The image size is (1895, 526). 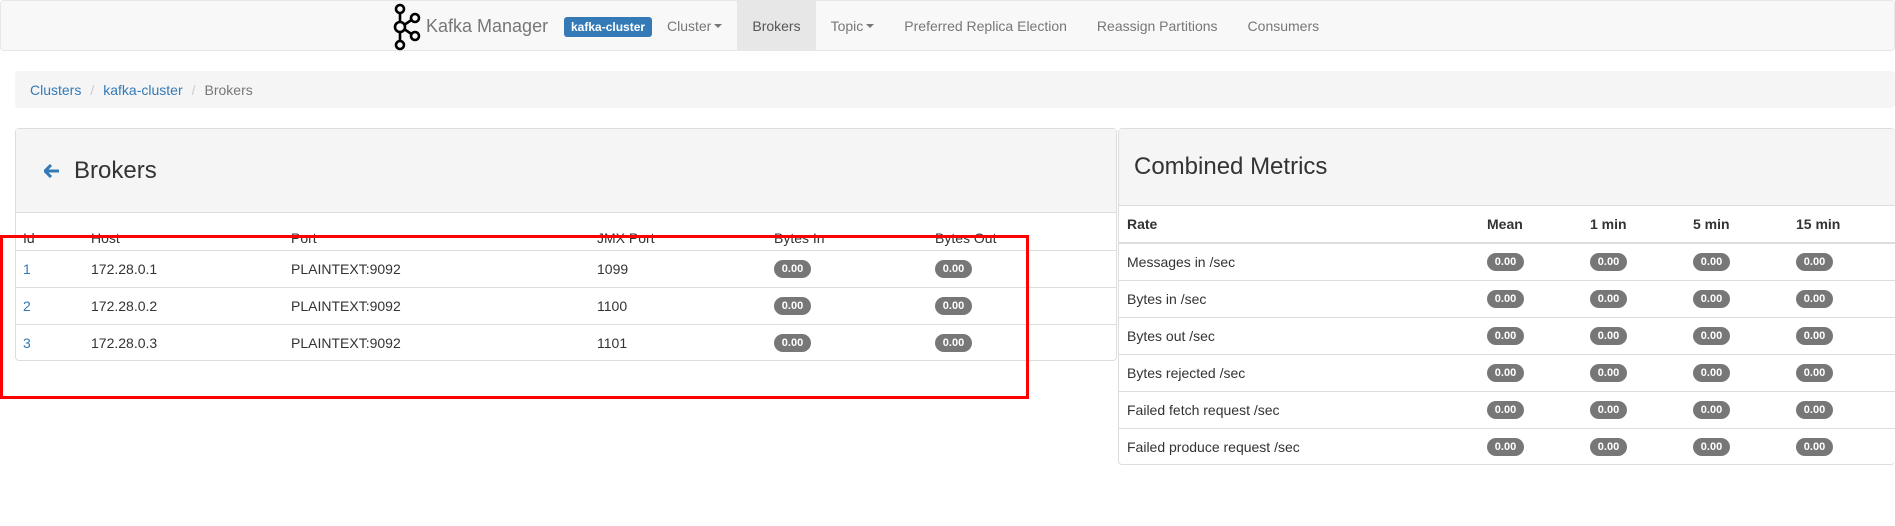 What do you see at coordinates (304, 238) in the screenshot?
I see `column-header: Port` at bounding box center [304, 238].